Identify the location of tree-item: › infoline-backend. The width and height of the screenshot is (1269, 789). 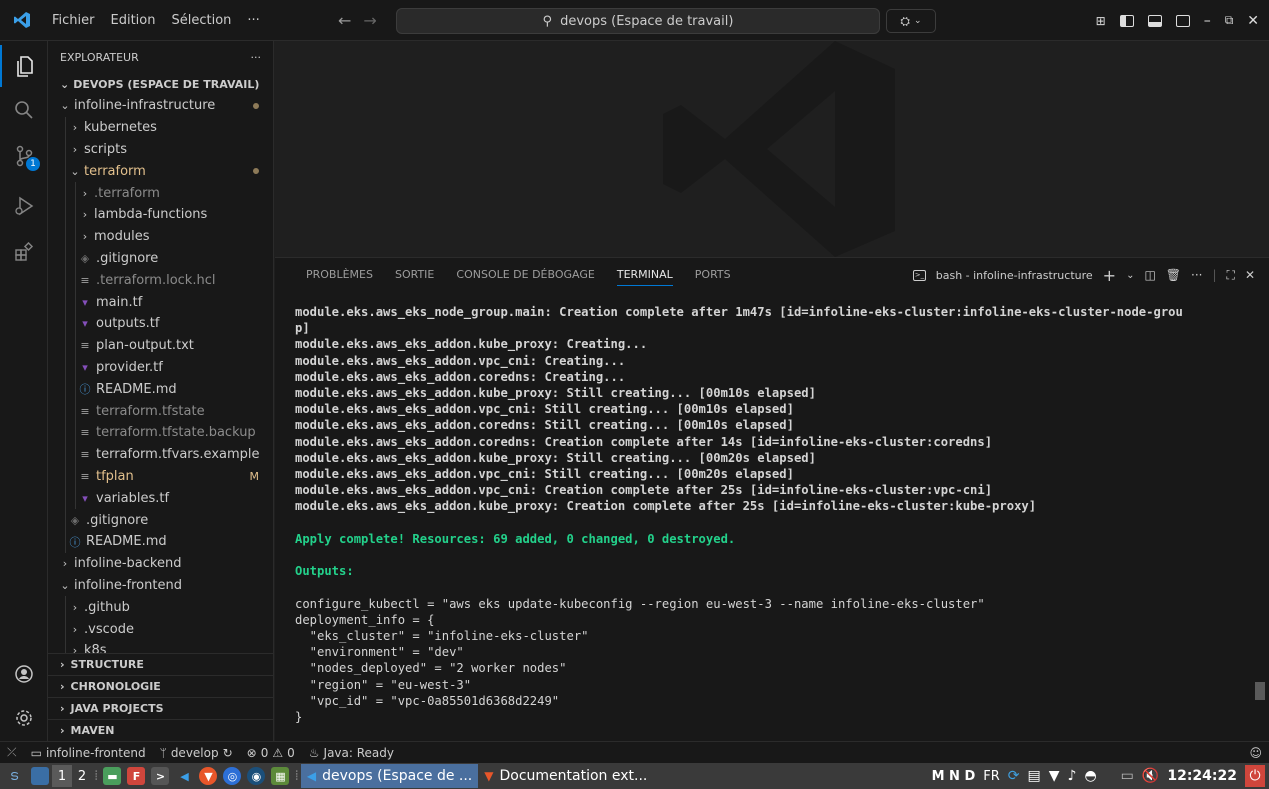
(160, 564).